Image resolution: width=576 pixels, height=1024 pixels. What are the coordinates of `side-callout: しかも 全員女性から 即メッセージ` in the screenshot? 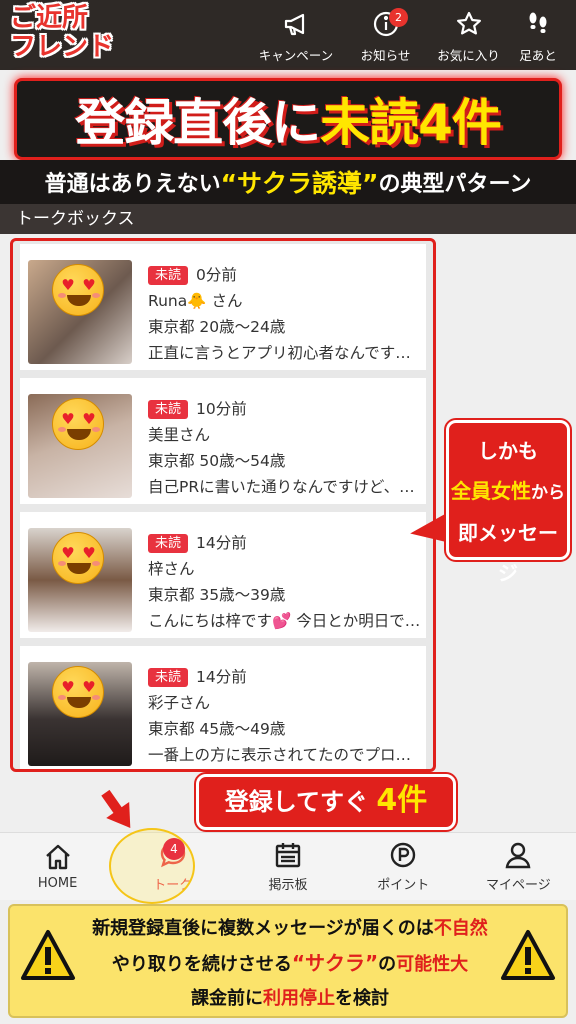 It's located at (508, 501).